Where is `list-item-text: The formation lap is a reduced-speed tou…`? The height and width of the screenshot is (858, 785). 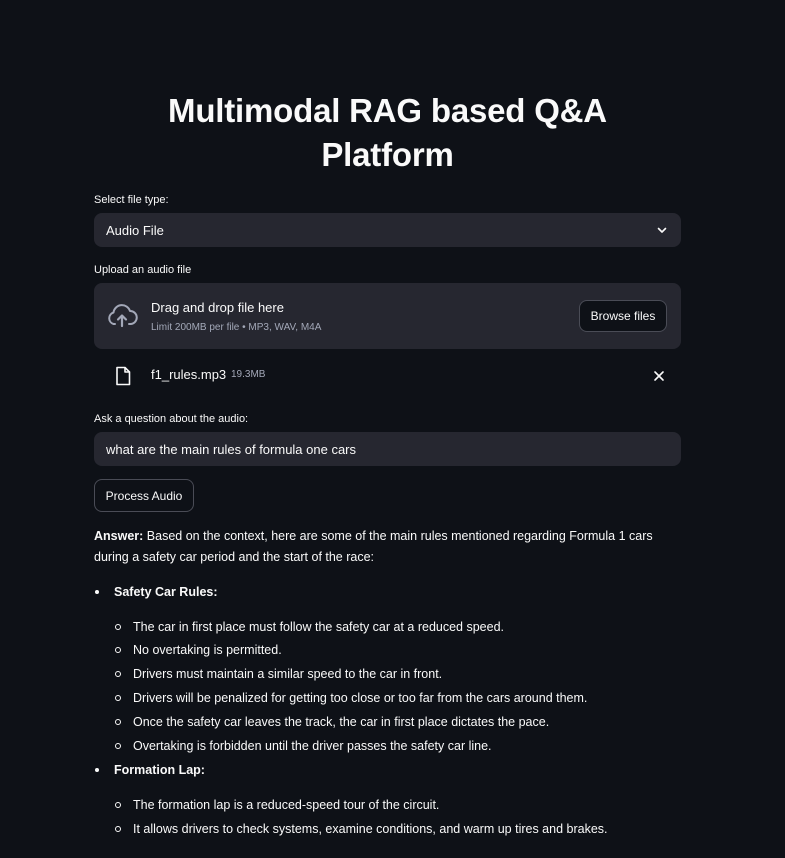 list-item-text: The formation lap is a reduced-speed tou… is located at coordinates (286, 805).